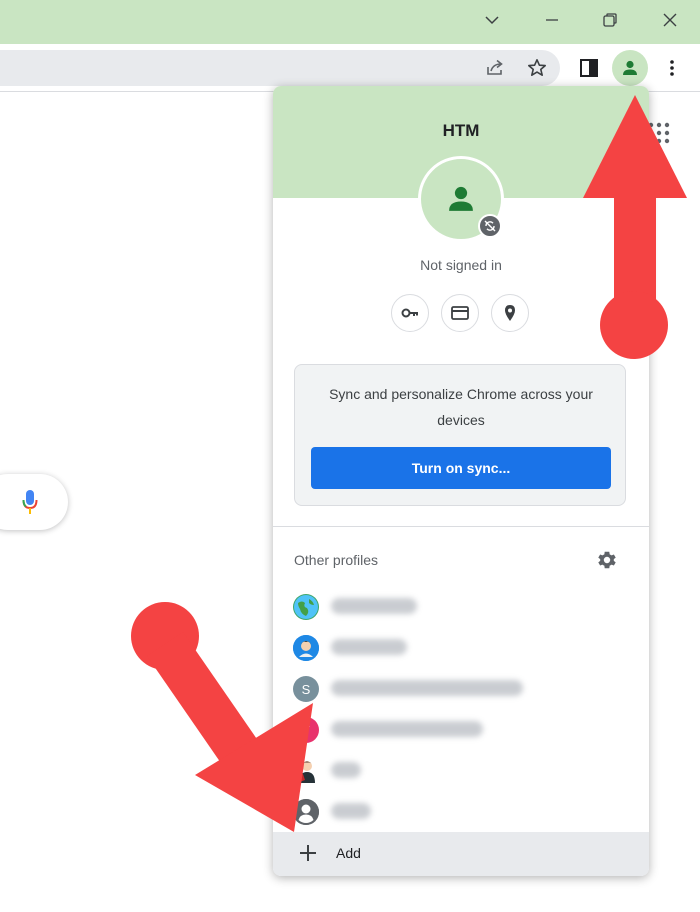  I want to click on sign-in-status: Not signed in, so click(461, 265).